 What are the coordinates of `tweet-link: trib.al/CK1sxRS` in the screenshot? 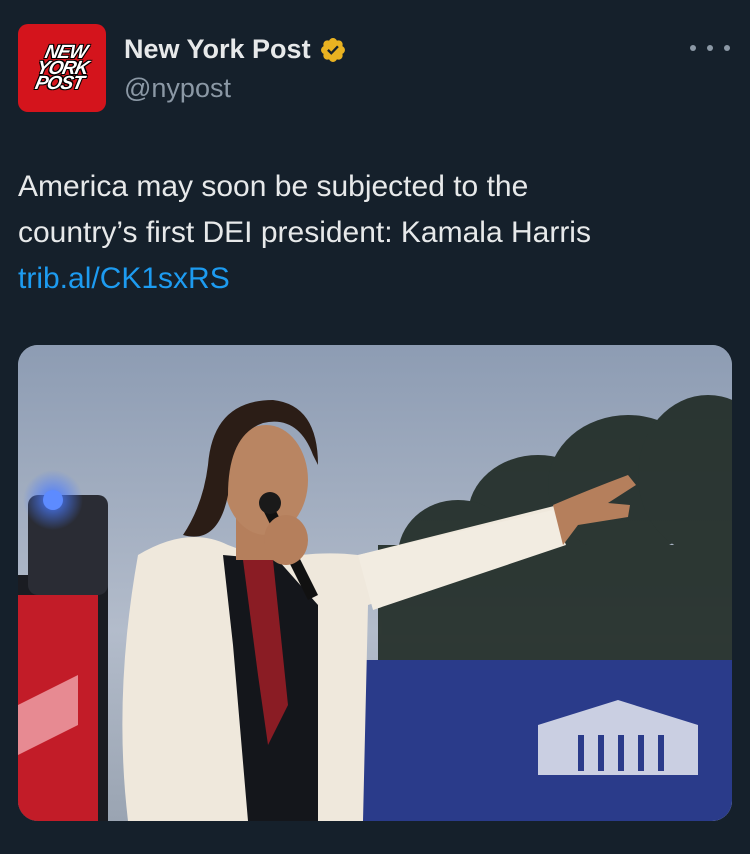 It's located at (374, 279).